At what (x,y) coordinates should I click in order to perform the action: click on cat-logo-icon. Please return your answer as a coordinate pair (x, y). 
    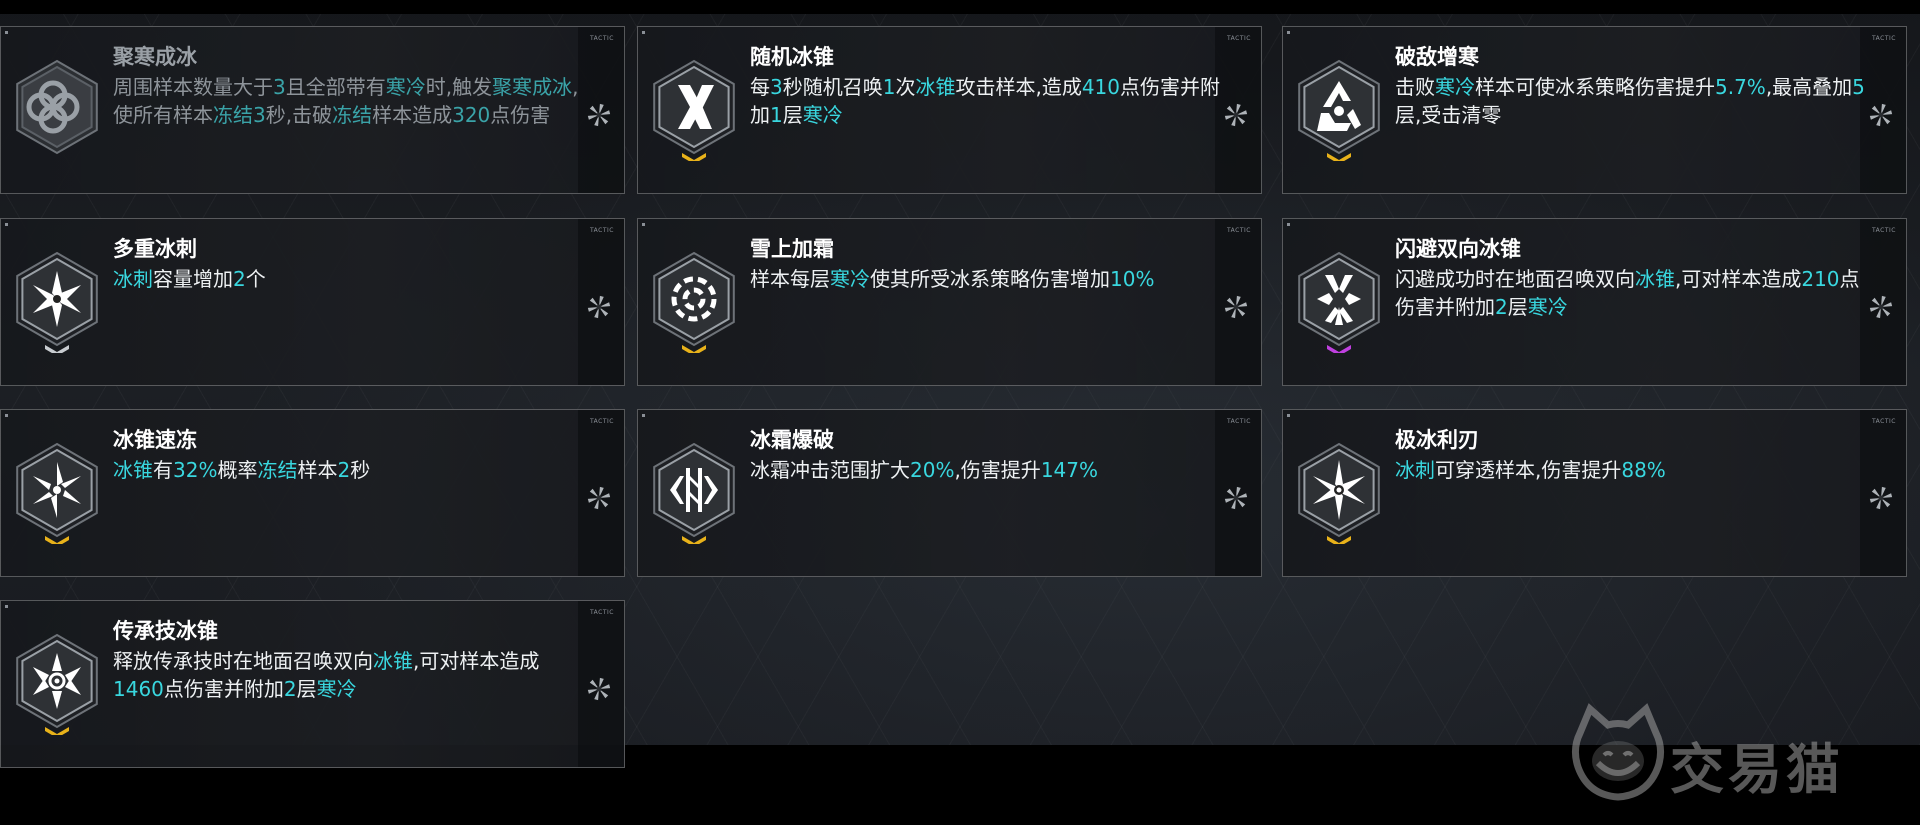
    Looking at the image, I should click on (1618, 752).